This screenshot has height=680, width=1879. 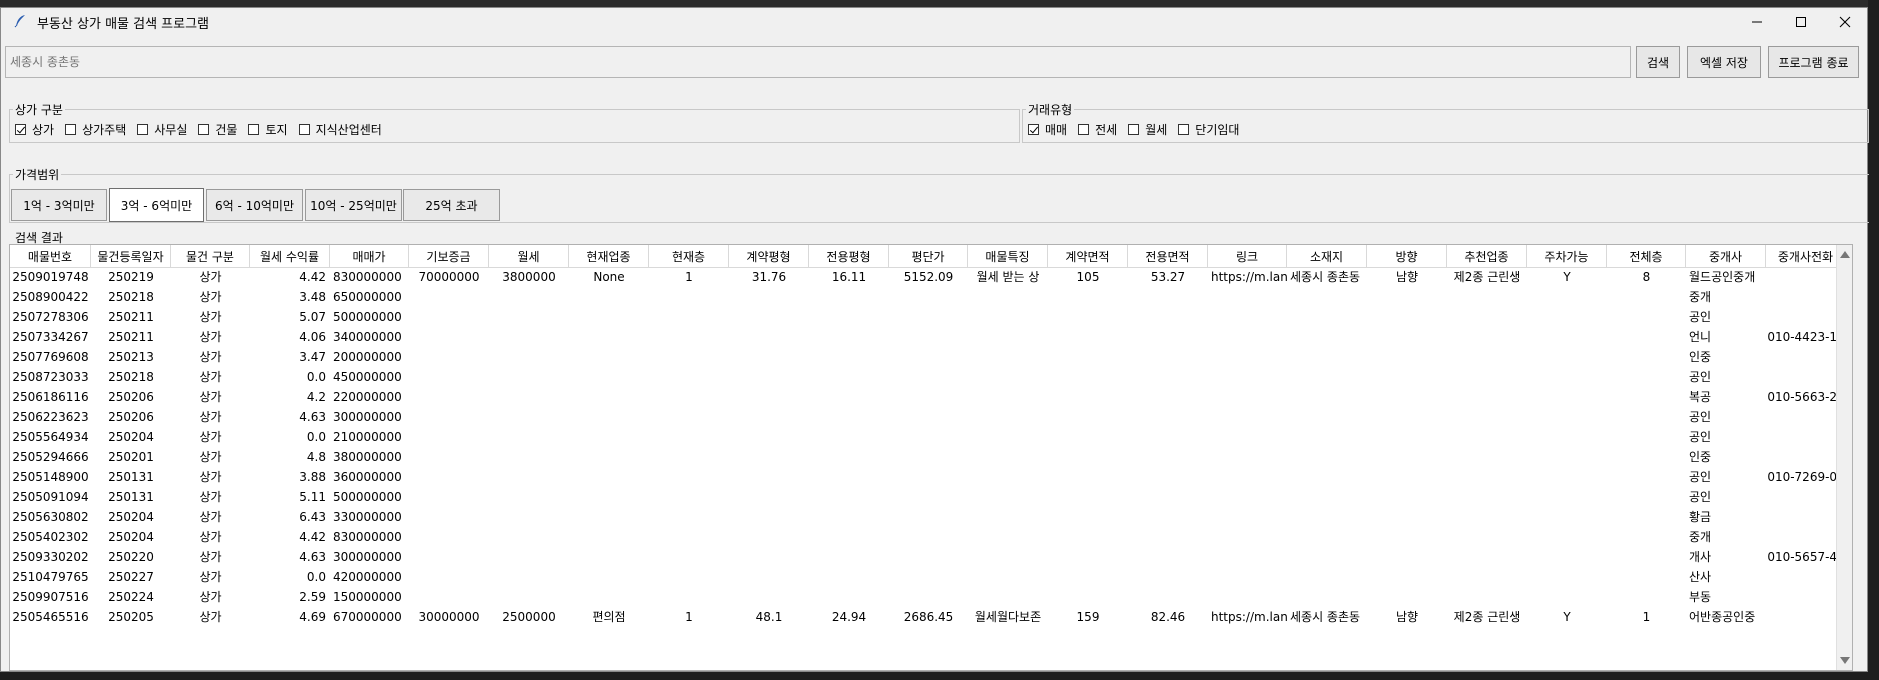 What do you see at coordinates (1208, 129) in the screenshot?
I see `trade-type-option: 단기임대` at bounding box center [1208, 129].